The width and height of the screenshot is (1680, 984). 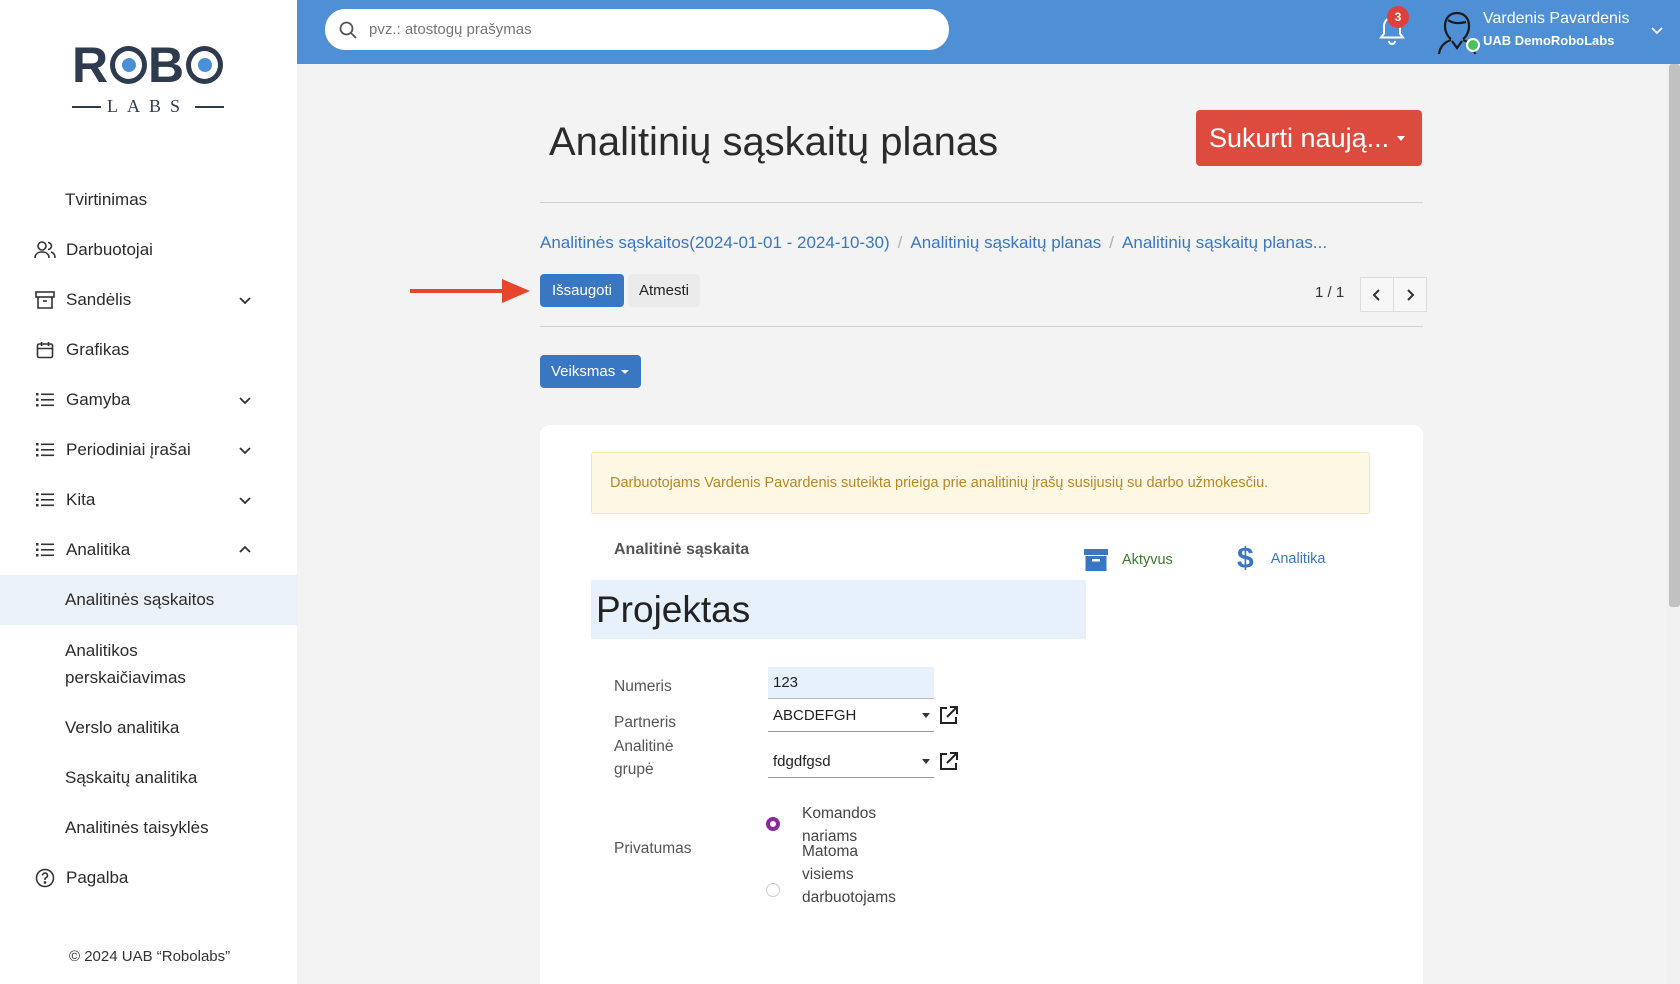 I want to click on sidebar-item-analitines-taisykles: Analitinės taisyklės, so click(x=148, y=828).